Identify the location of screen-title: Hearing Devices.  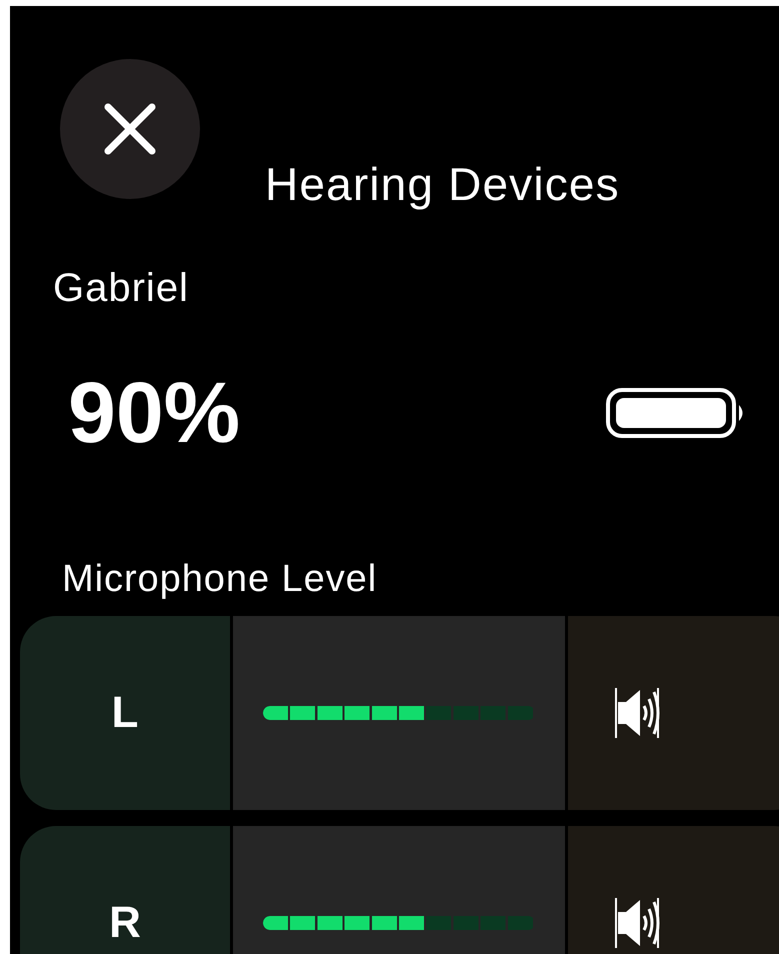
(442, 184).